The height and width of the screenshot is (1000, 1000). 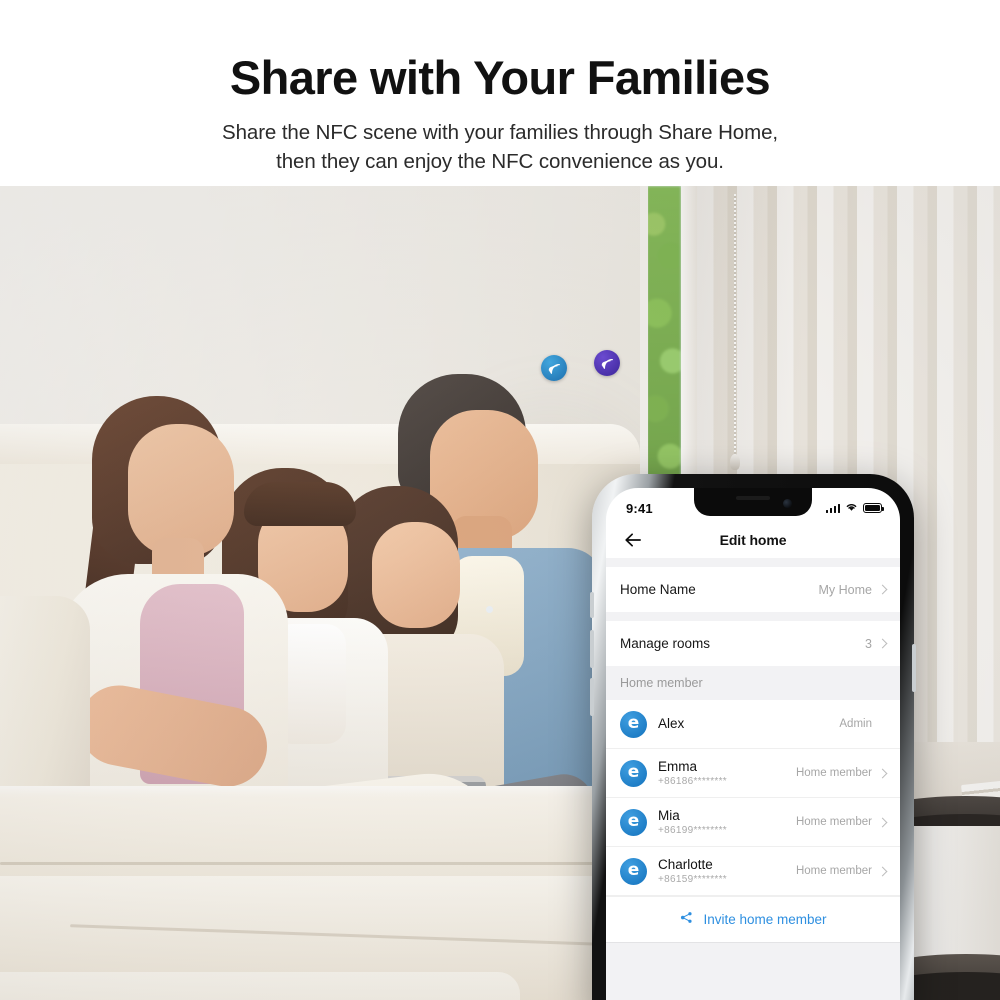 I want to click on member-name: Emma, so click(x=678, y=766).